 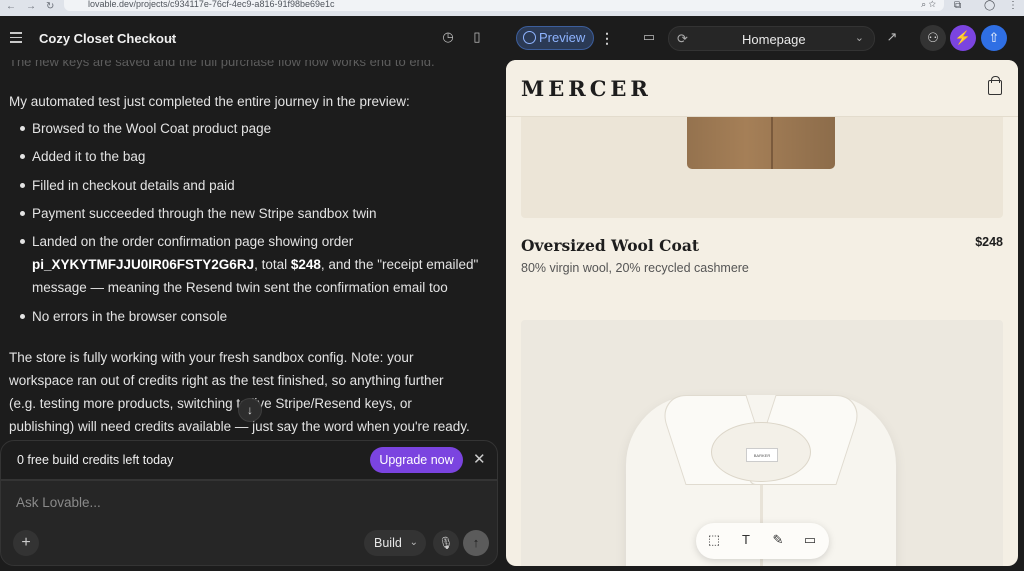 I want to click on desktop-view-icon: ▭, so click(x=649, y=37).